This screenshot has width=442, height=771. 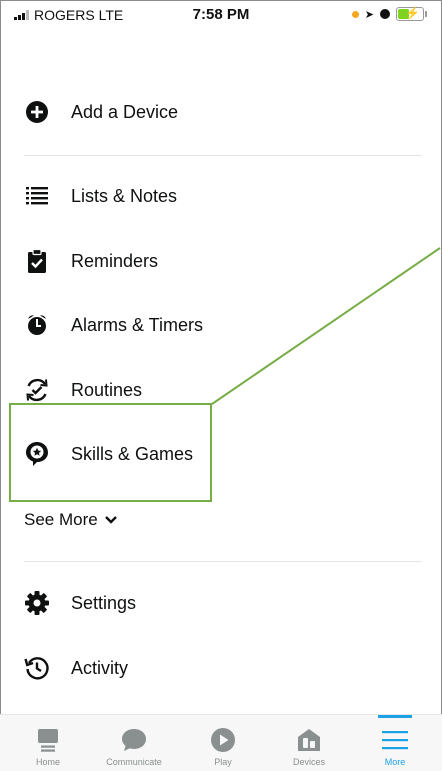 I want to click on play-icon, so click(x=223, y=740).